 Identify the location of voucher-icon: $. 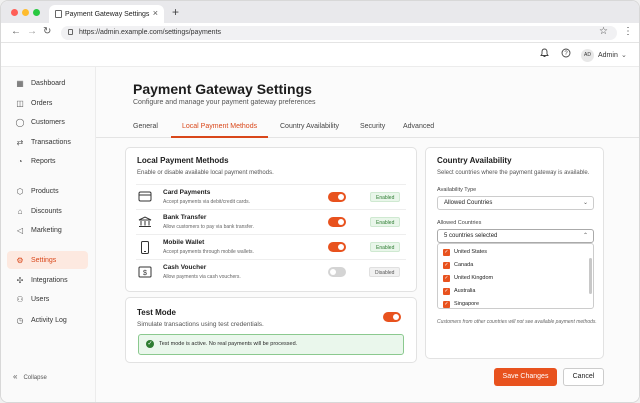
(145, 273).